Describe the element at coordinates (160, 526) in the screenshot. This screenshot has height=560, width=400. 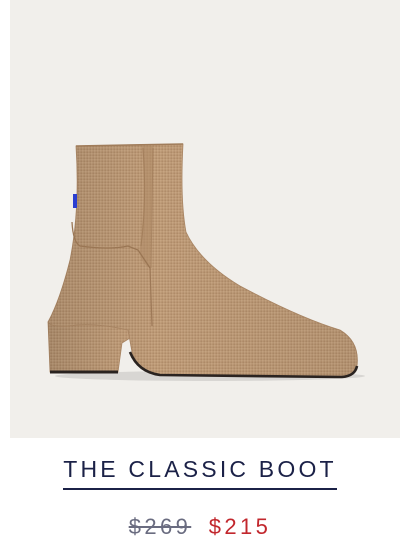
I see `original-price: $269` at that location.